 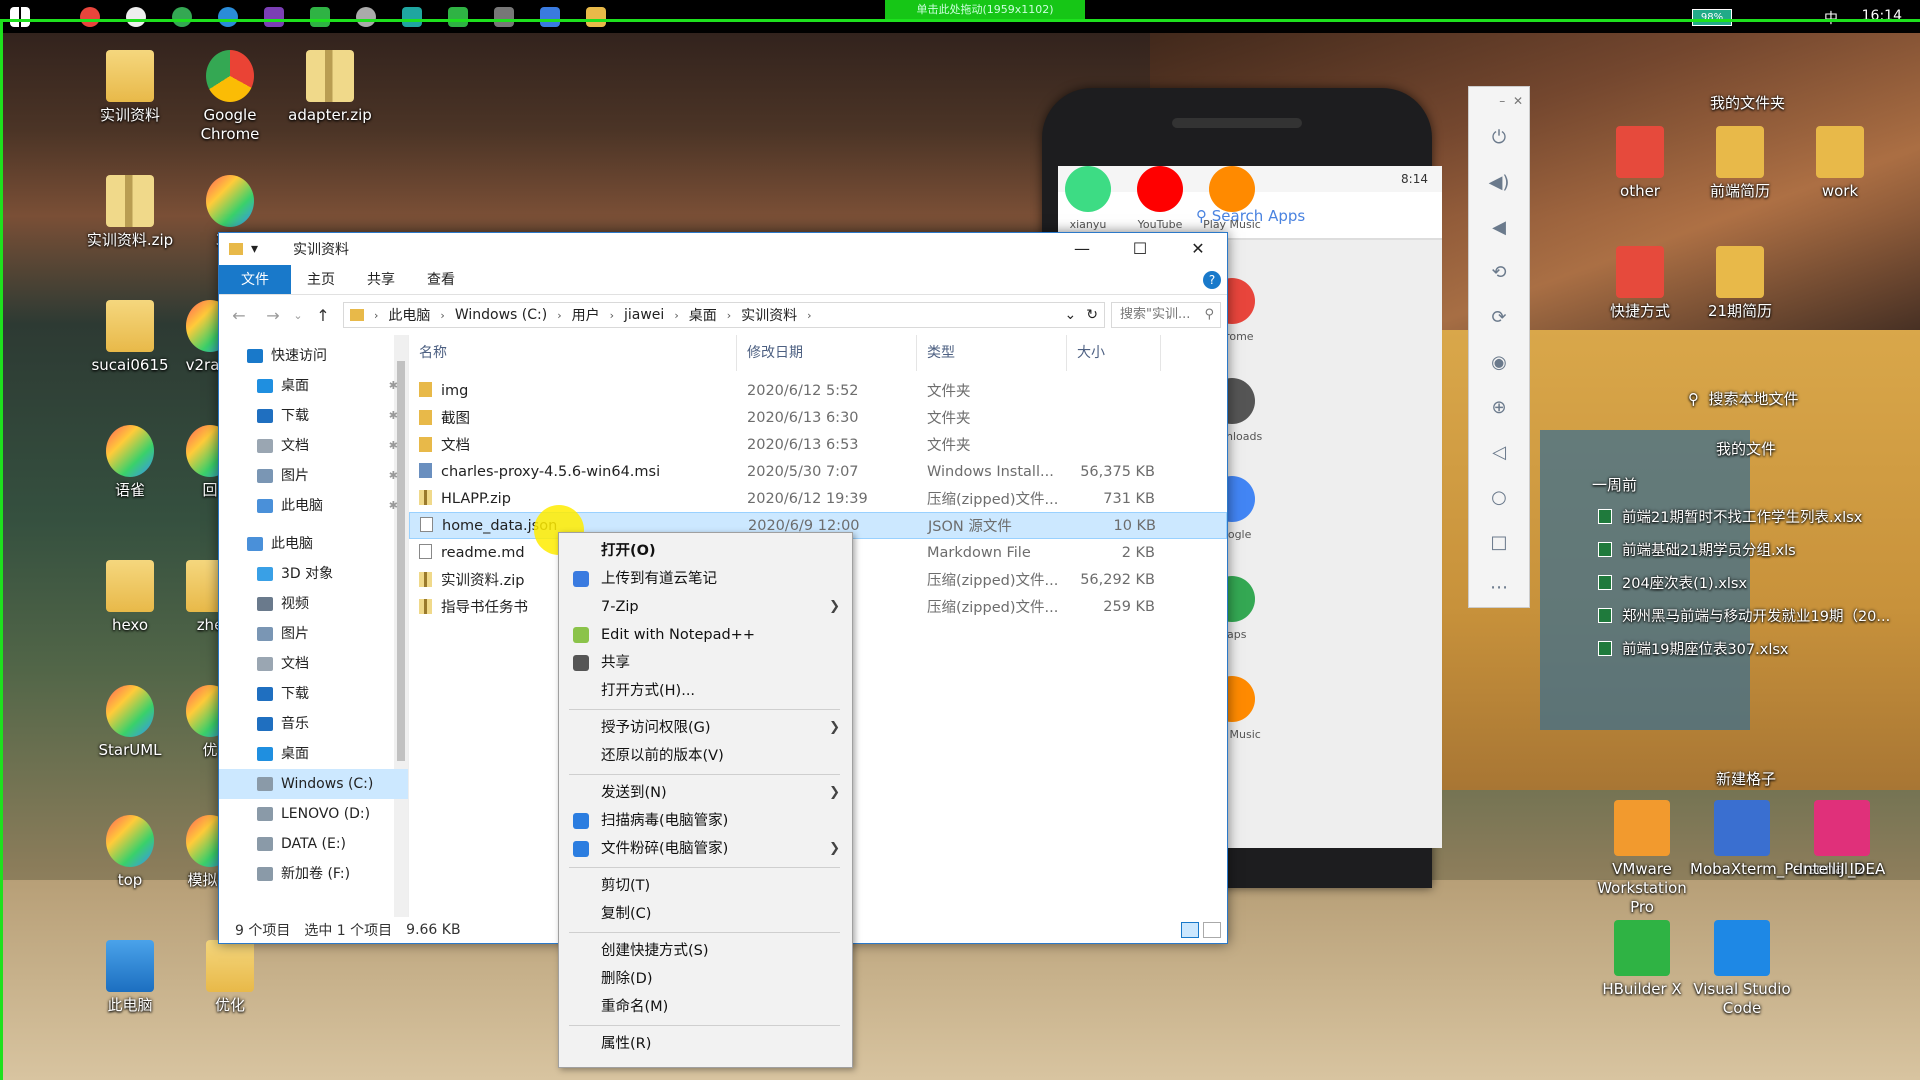 What do you see at coordinates (1642, 858) in the screenshot?
I see `panel-app: VMware Workstation Pro` at bounding box center [1642, 858].